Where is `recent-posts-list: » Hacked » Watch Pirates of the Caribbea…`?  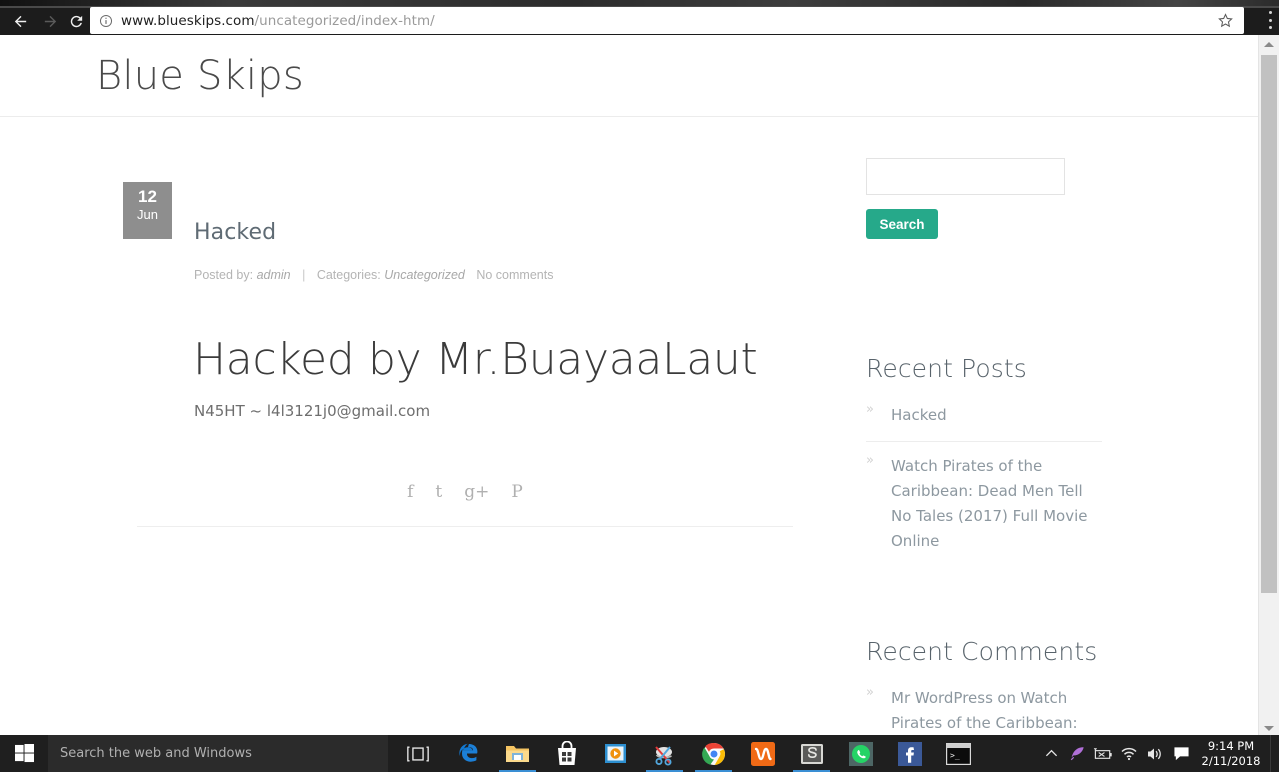
recent-posts-list: » Hacked » Watch Pirates of the Caribbea… is located at coordinates (984, 484).